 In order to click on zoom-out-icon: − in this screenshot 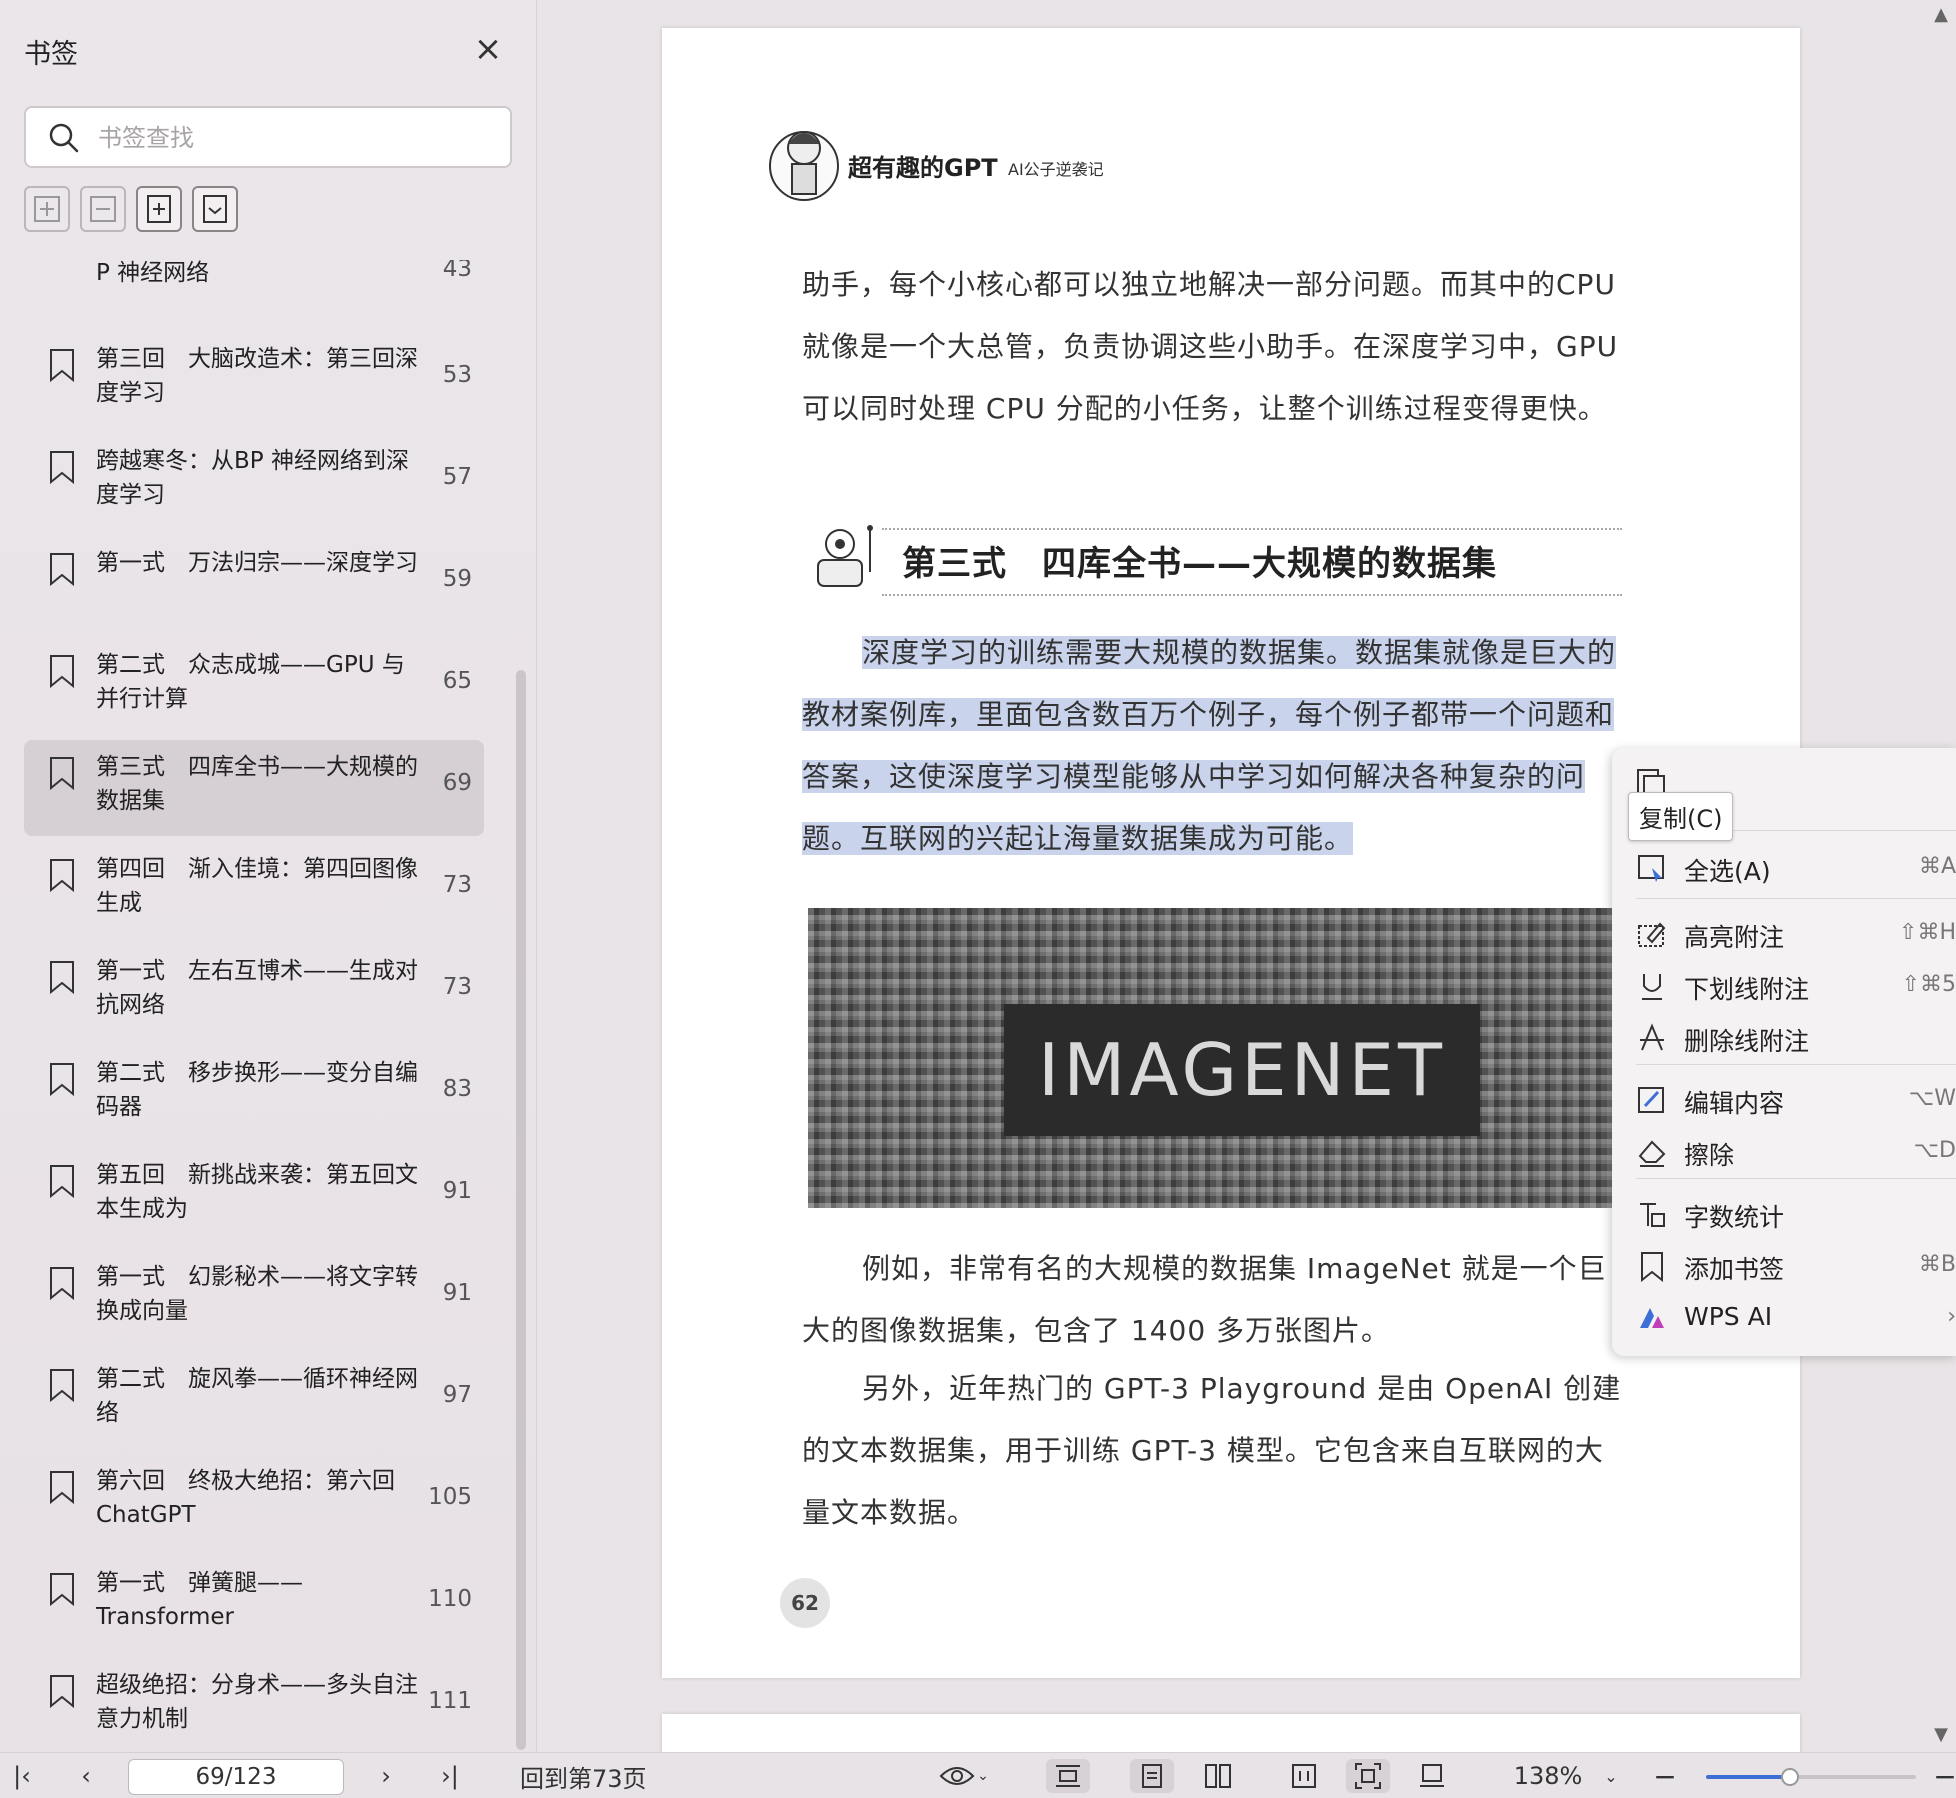, I will do `click(1665, 1776)`.